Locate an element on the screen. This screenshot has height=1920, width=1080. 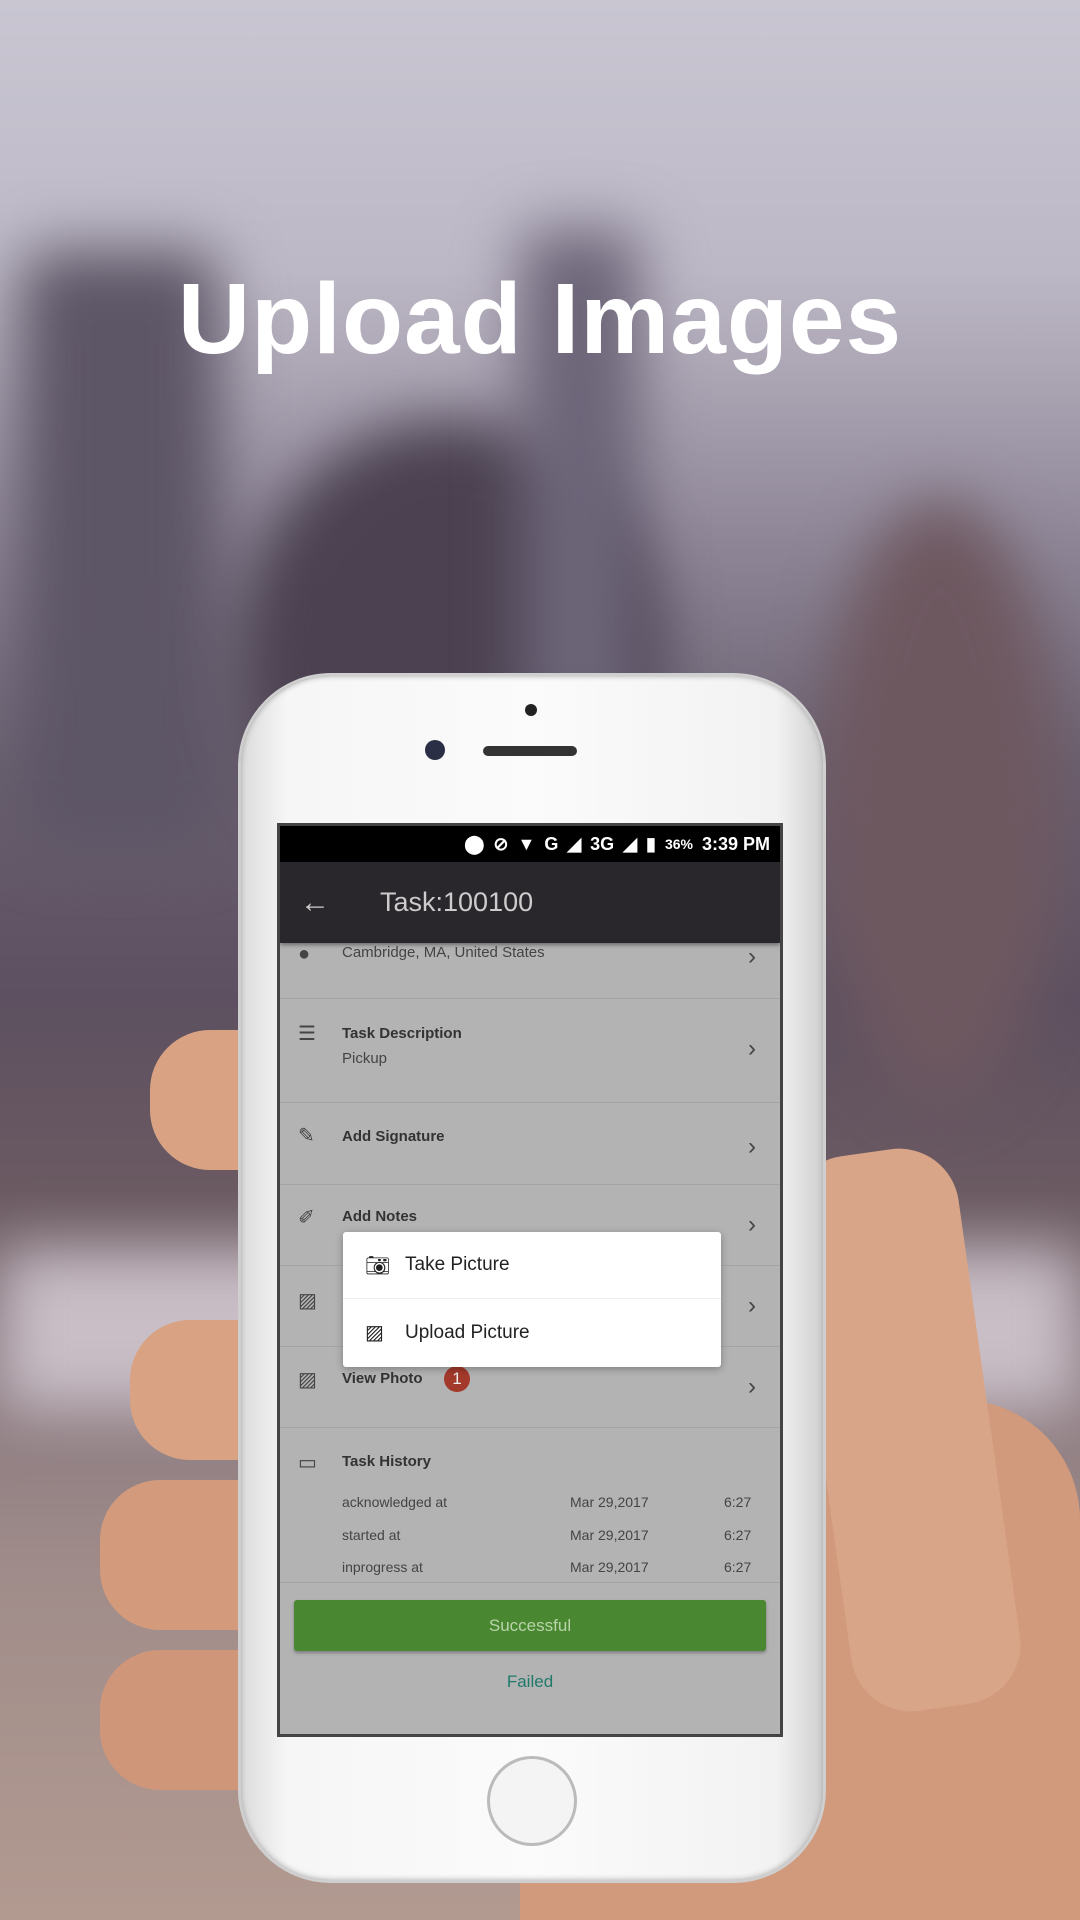
bg-building is located at coordinates (940, 800).